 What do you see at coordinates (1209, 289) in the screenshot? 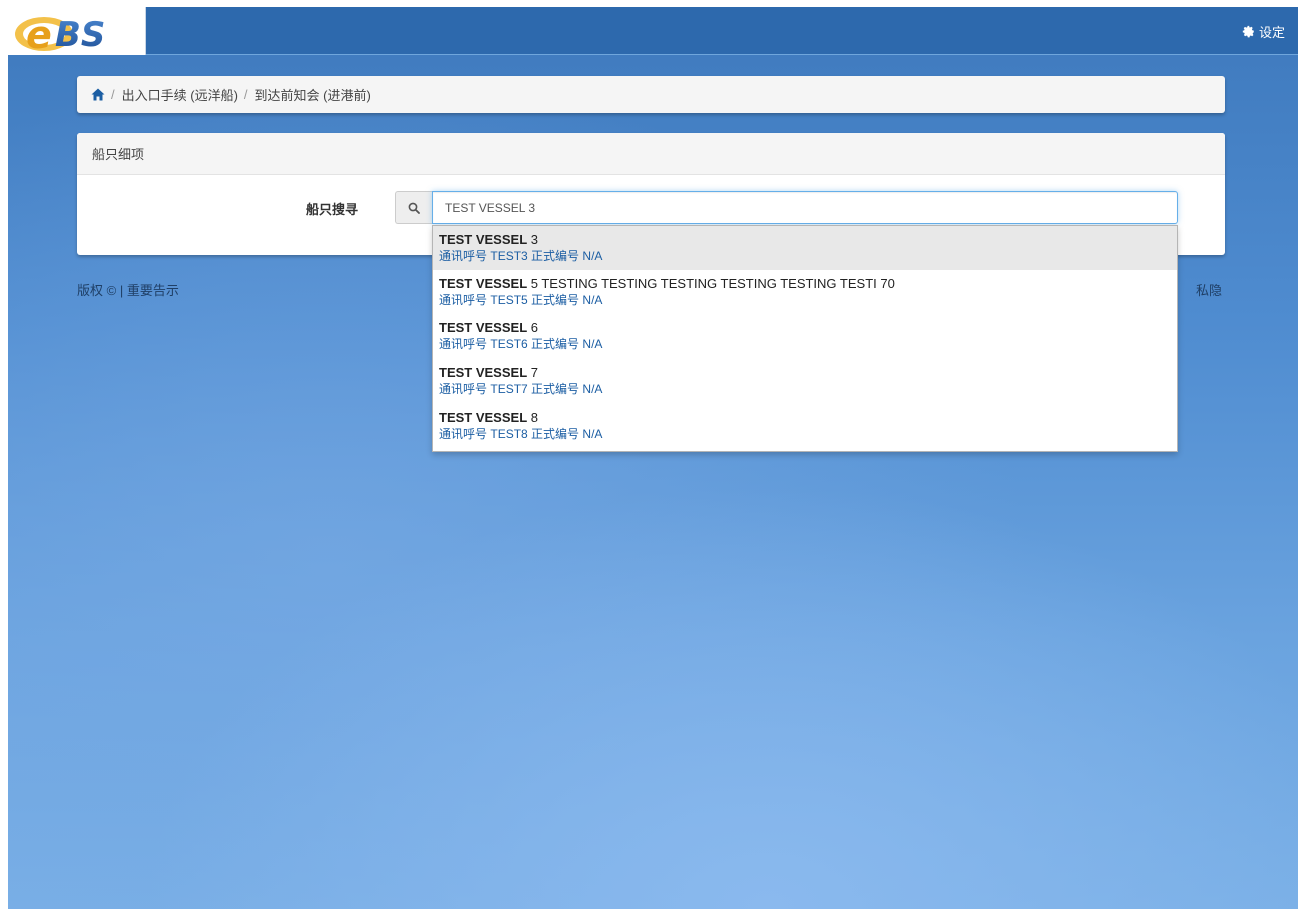
I see `privacy-link: 私隐` at bounding box center [1209, 289].